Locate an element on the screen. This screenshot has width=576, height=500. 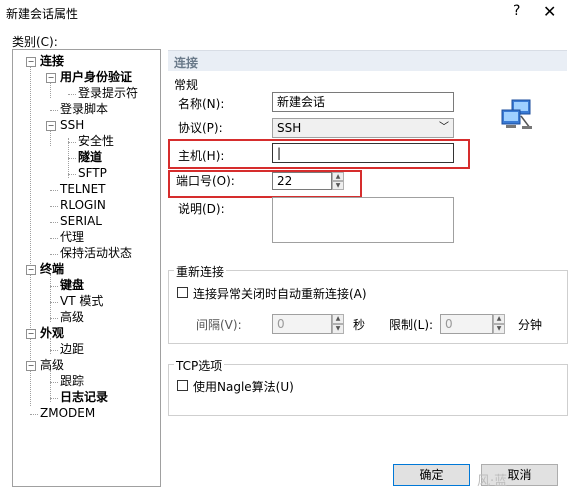
category-label: 类别(C): is located at coordinates (35, 42).